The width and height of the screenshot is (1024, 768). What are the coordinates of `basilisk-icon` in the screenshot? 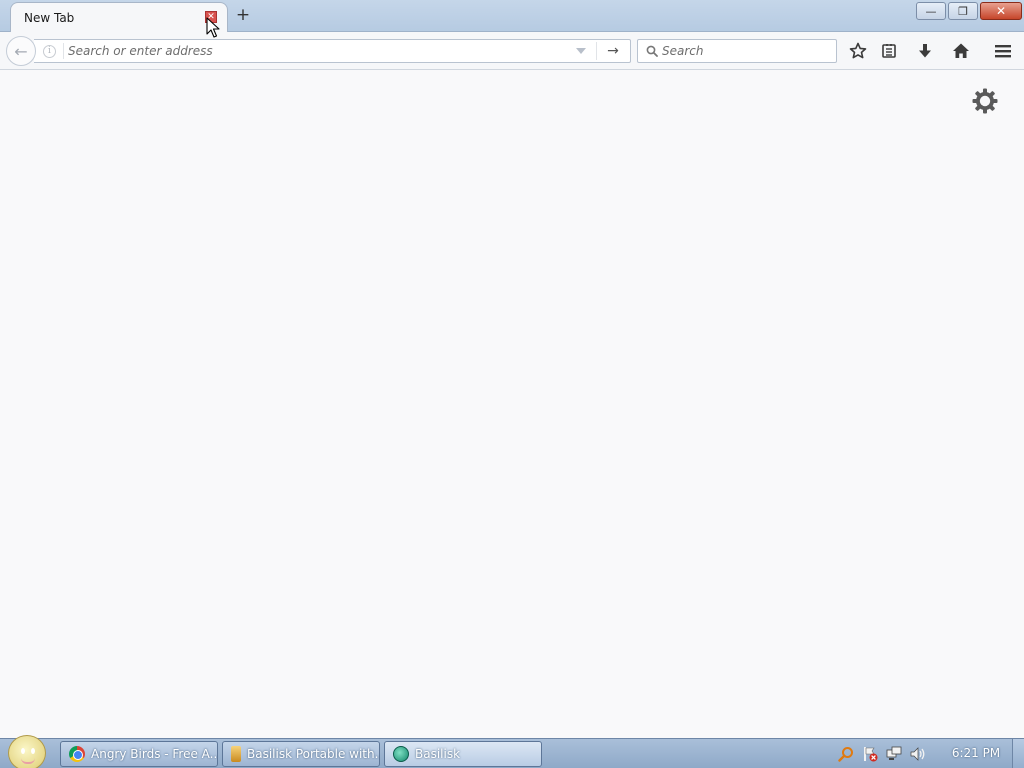 It's located at (401, 754).